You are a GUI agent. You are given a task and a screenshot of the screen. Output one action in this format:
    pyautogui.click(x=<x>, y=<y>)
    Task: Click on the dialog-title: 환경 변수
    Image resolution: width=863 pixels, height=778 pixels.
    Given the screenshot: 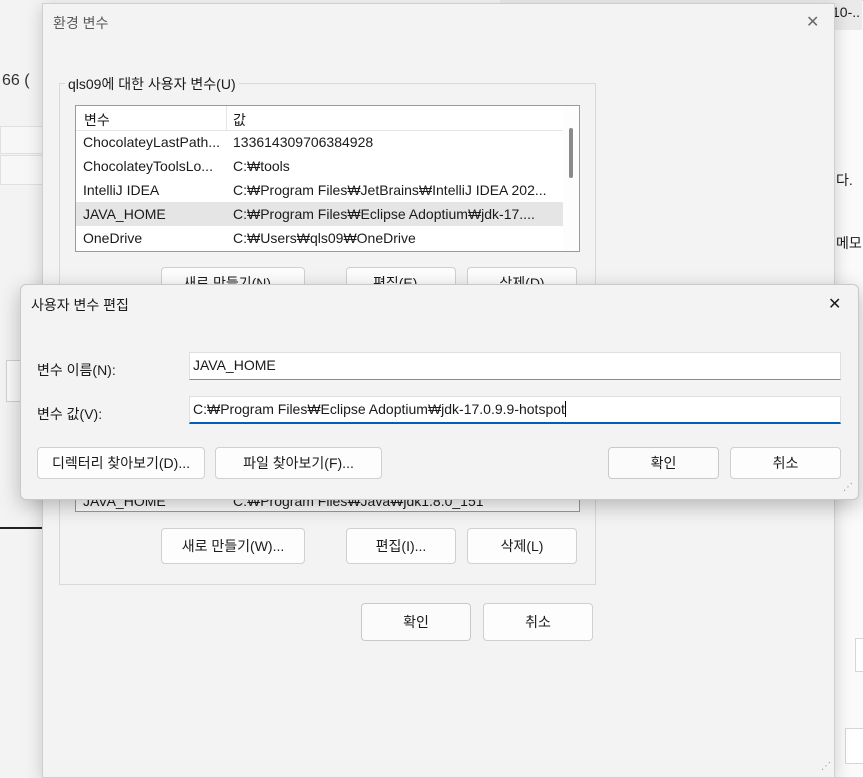 What is the action you would take?
    pyautogui.click(x=81, y=23)
    